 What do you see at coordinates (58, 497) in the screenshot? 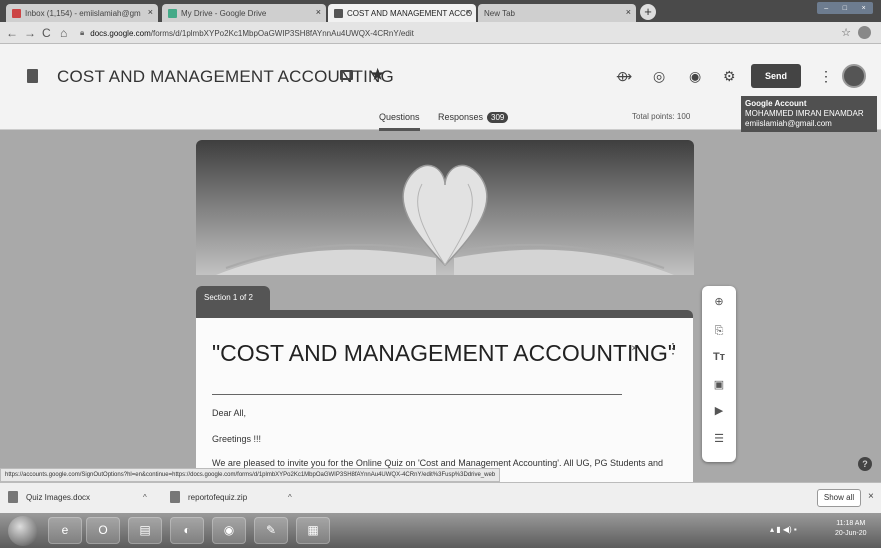
I see `download-filename: Quiz Images.docx` at bounding box center [58, 497].